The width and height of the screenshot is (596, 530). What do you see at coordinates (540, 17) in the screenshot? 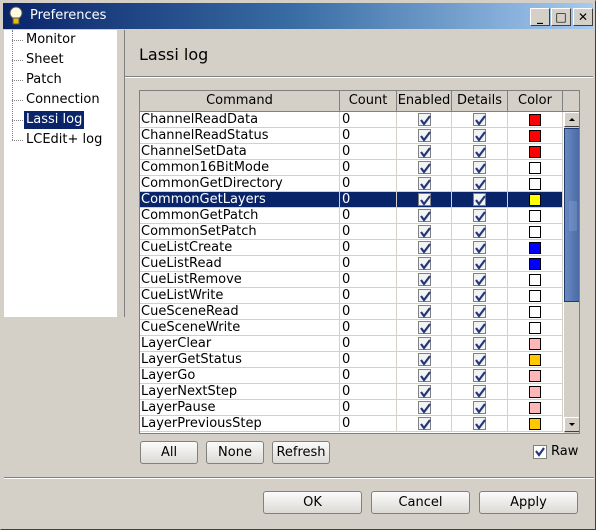
I see `minimize-button: _` at bounding box center [540, 17].